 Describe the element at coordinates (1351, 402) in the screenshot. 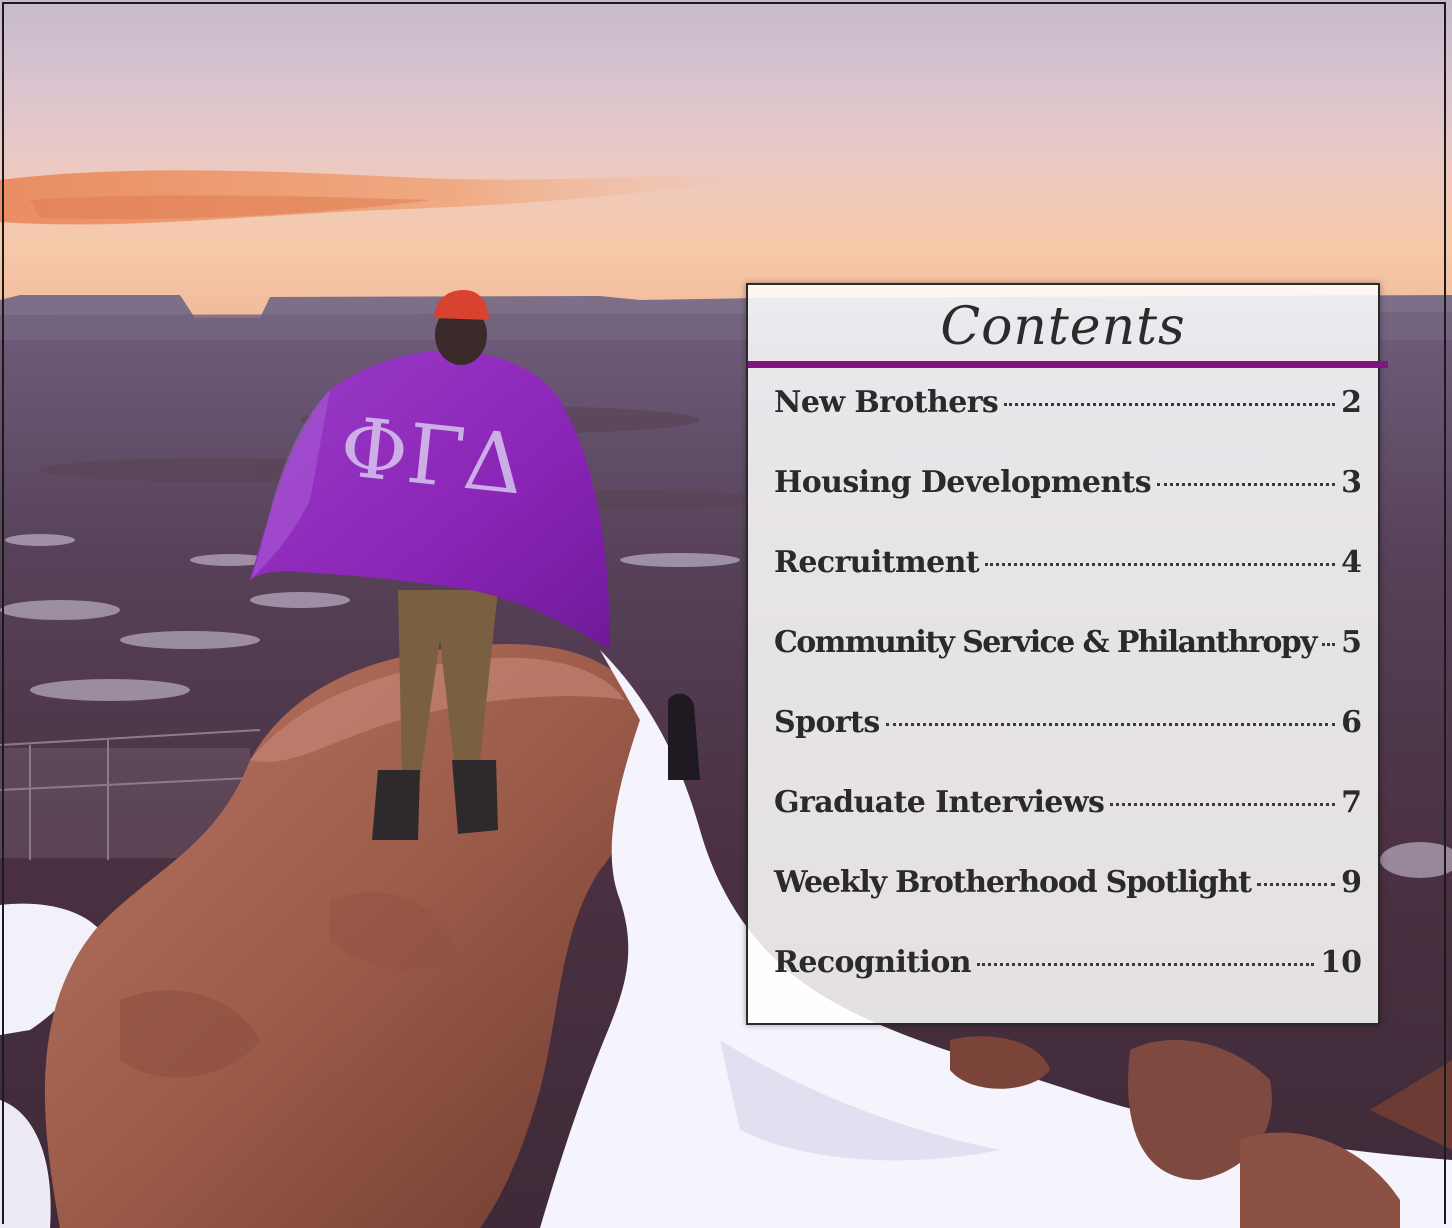

I see `toc-page-number: 2` at that location.